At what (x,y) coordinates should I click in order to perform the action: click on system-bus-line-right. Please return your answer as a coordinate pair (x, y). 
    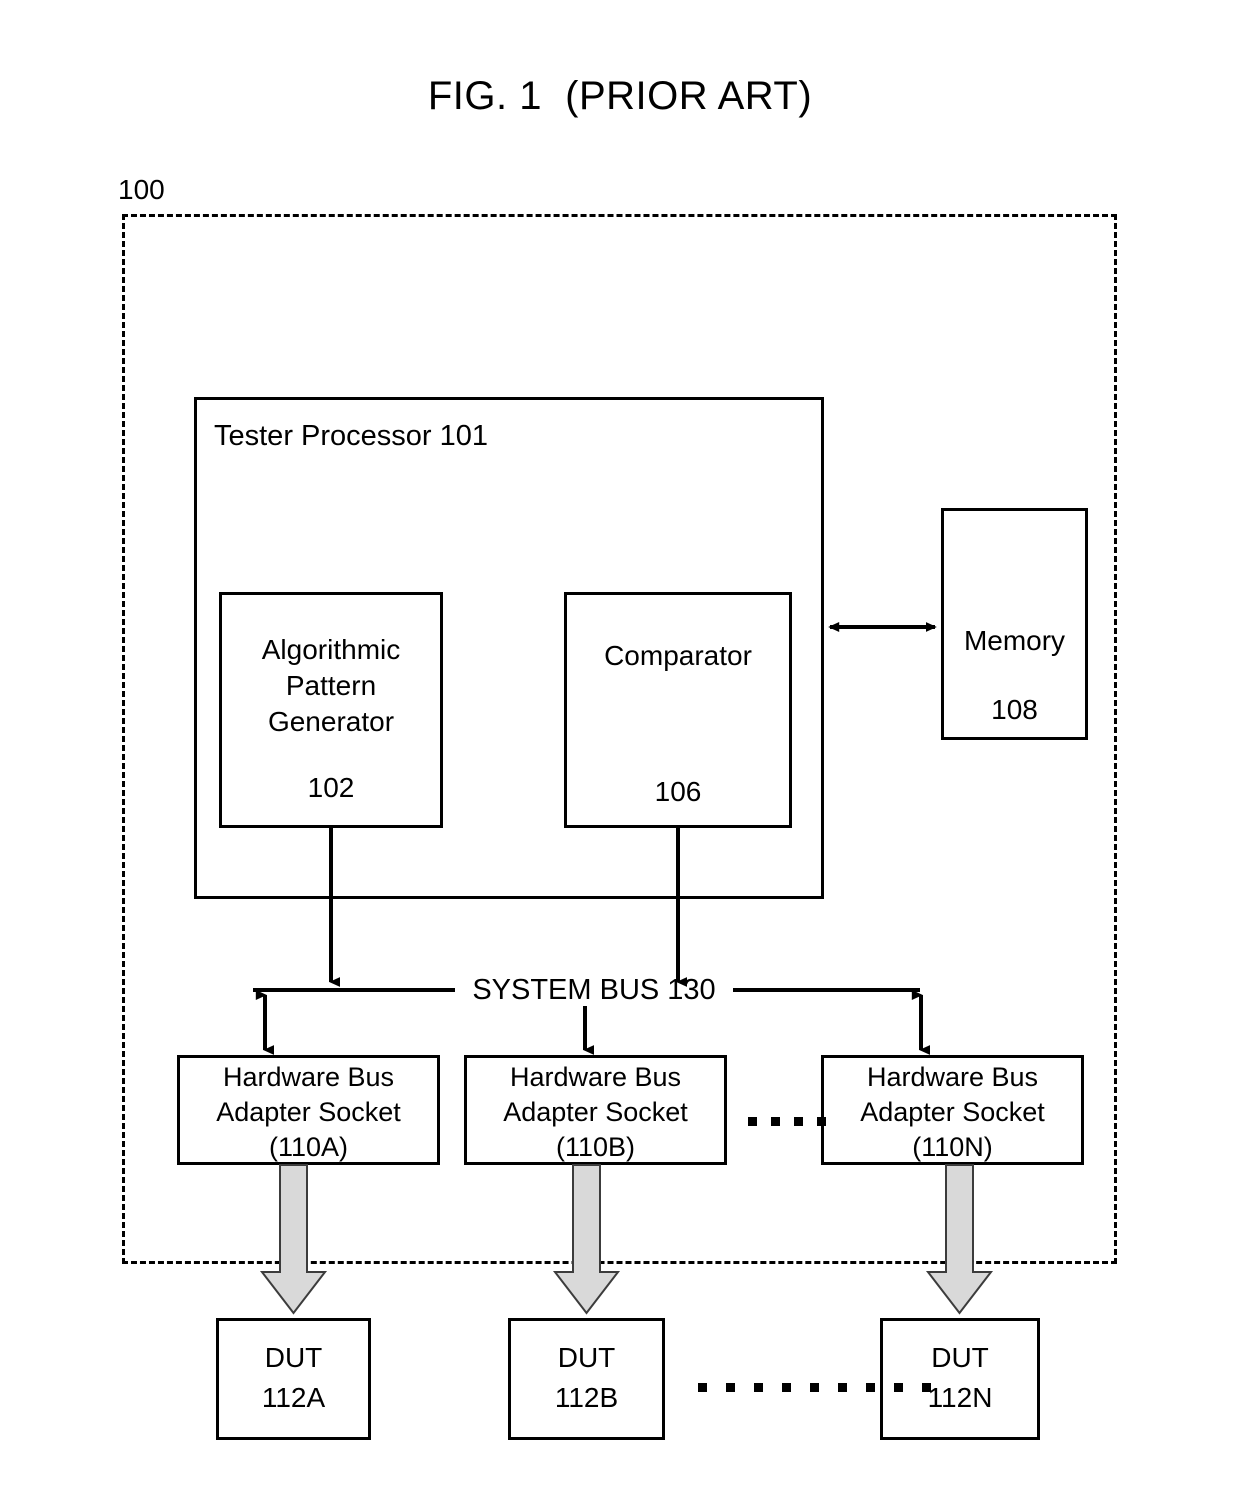
    Looking at the image, I should click on (824, 990).